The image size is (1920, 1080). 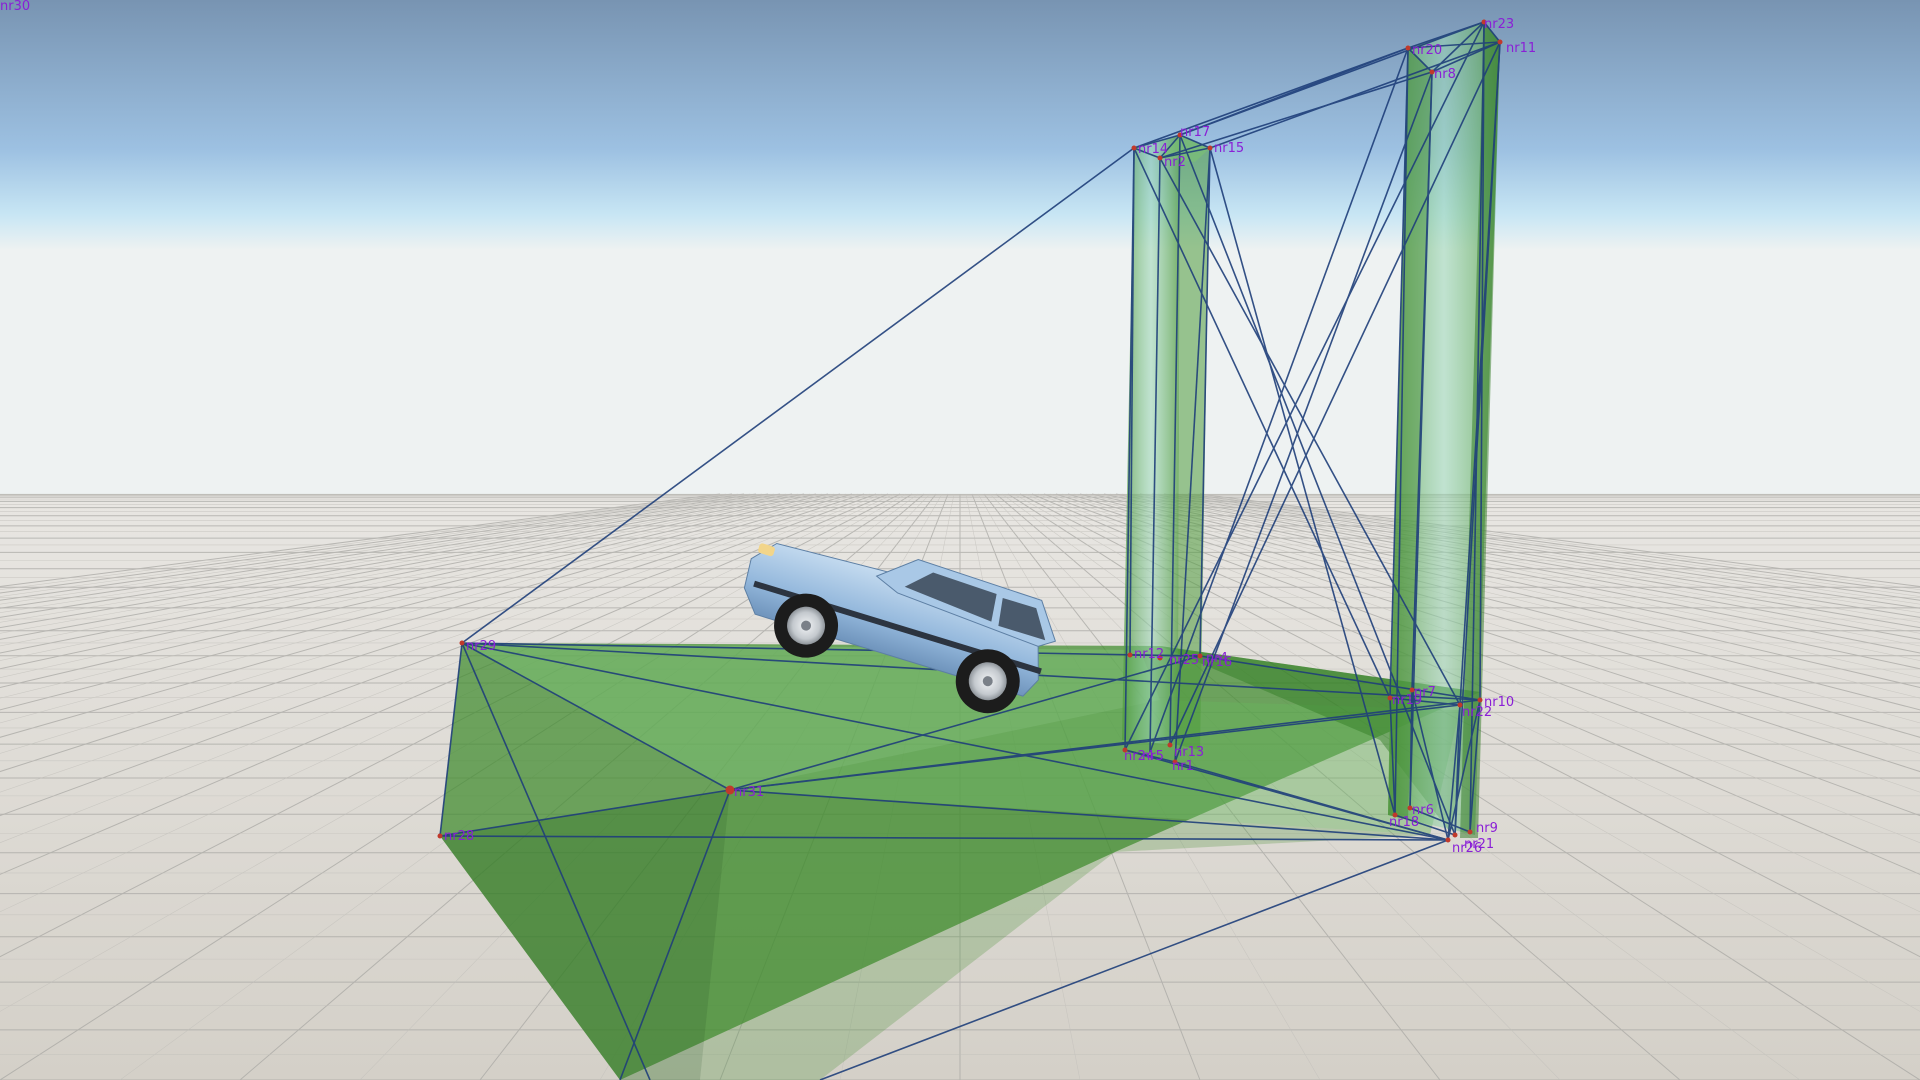 I want to click on node-label: nr8, so click(x=1445, y=74).